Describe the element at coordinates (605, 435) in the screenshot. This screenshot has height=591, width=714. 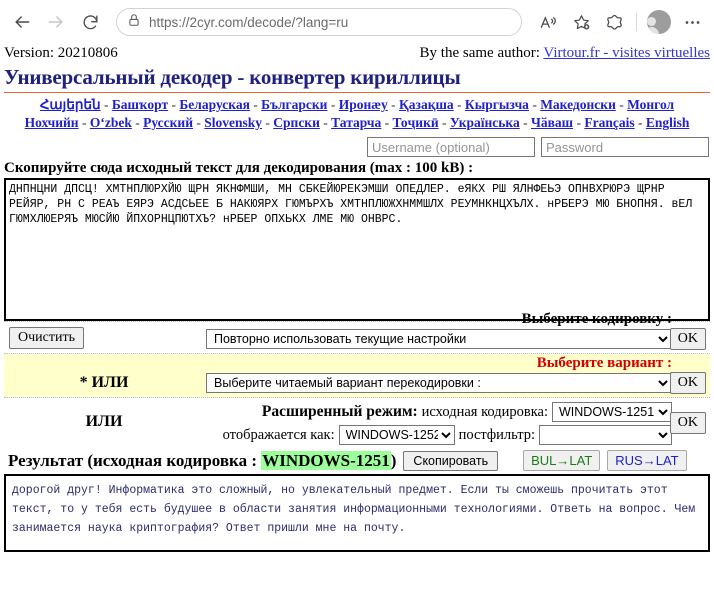
I see `postfilter-select` at that location.